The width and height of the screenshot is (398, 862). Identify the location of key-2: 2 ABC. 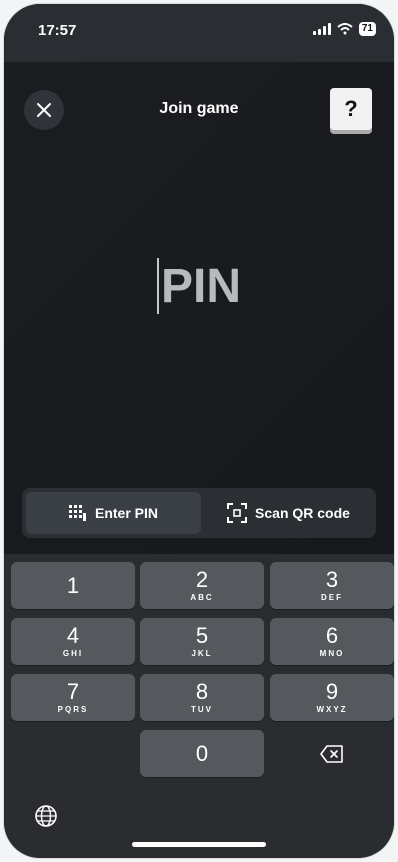
(202, 585).